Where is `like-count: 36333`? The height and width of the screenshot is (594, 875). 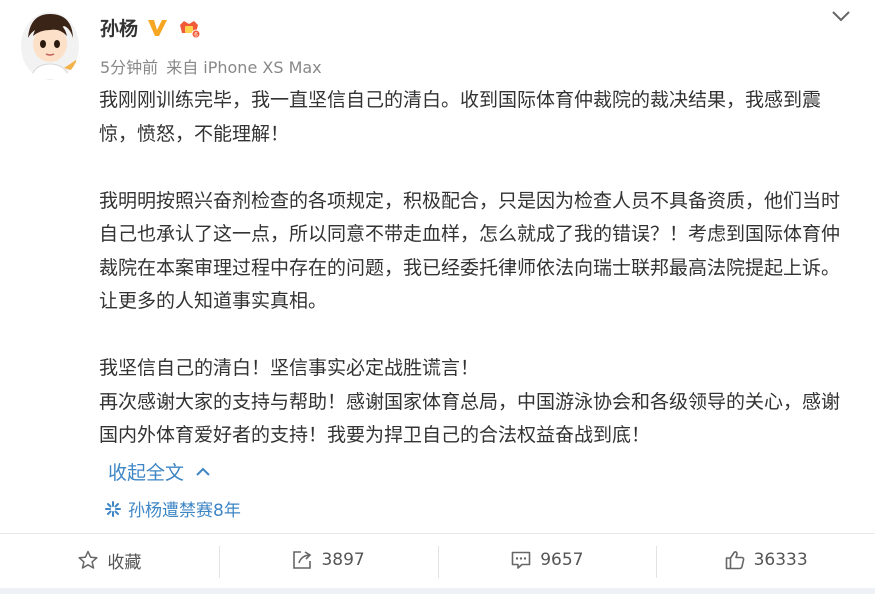 like-count: 36333 is located at coordinates (780, 560).